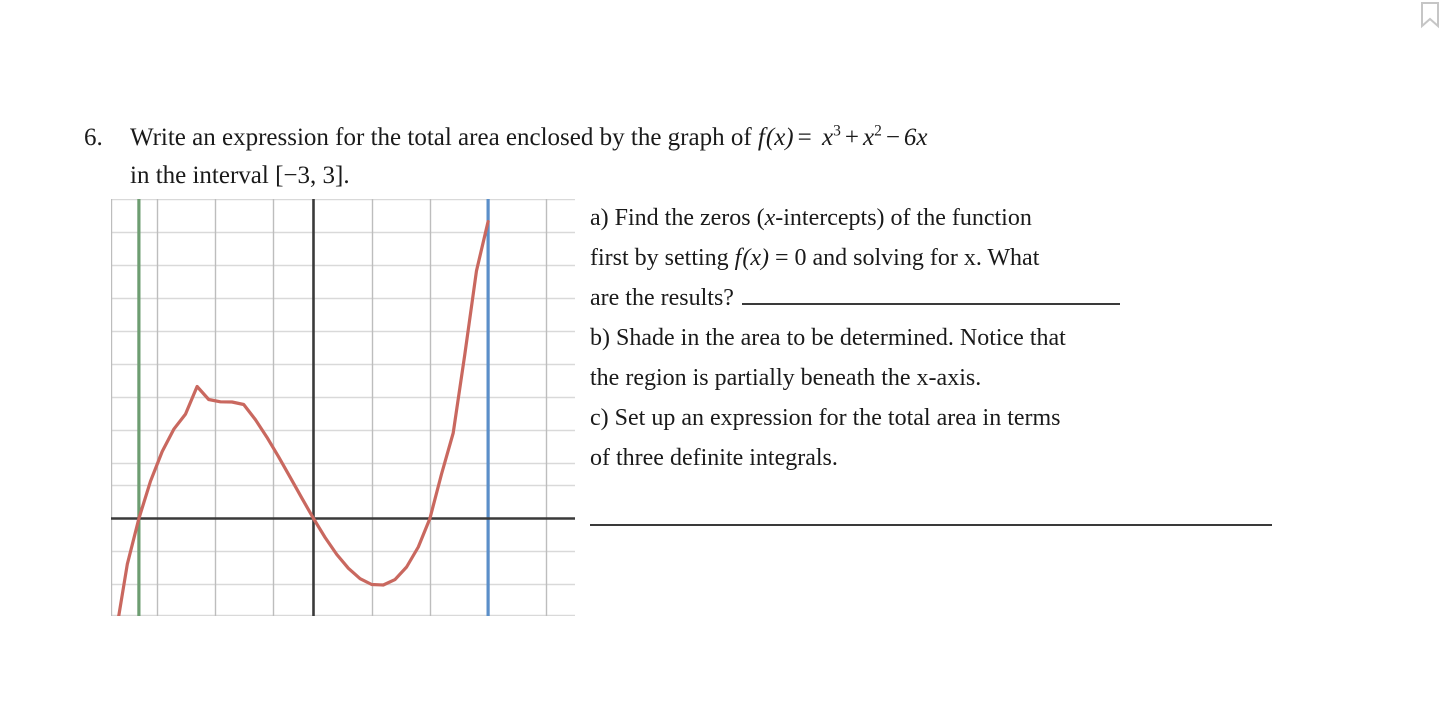 The height and width of the screenshot is (704, 1450). I want to click on part-a-tail: -intercepts) of the function, so click(903, 218).